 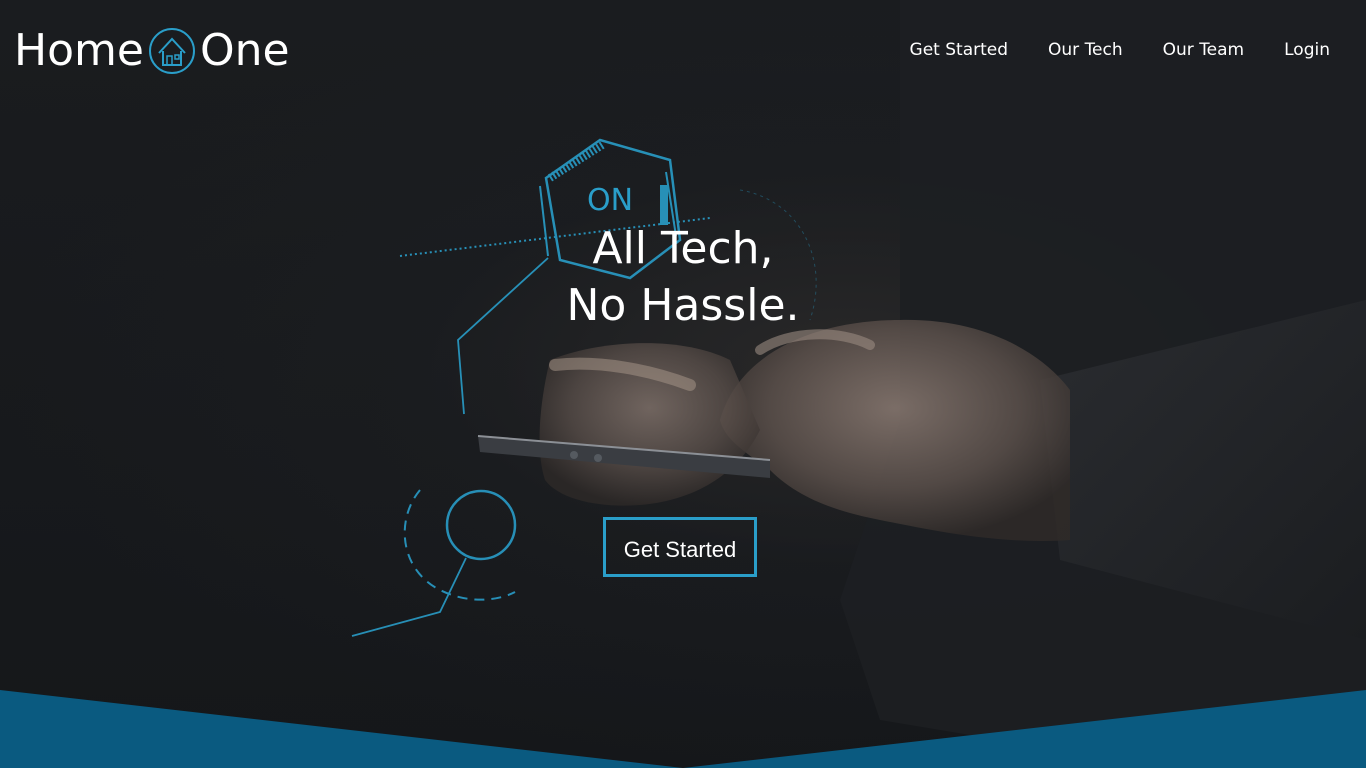 I want to click on hero-headline-line-2: No Hassle., so click(x=683, y=305).